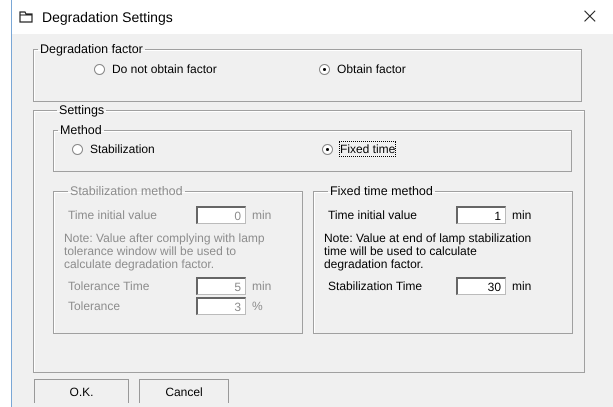  What do you see at coordinates (81, 130) in the screenshot?
I see `group-label: Method` at bounding box center [81, 130].